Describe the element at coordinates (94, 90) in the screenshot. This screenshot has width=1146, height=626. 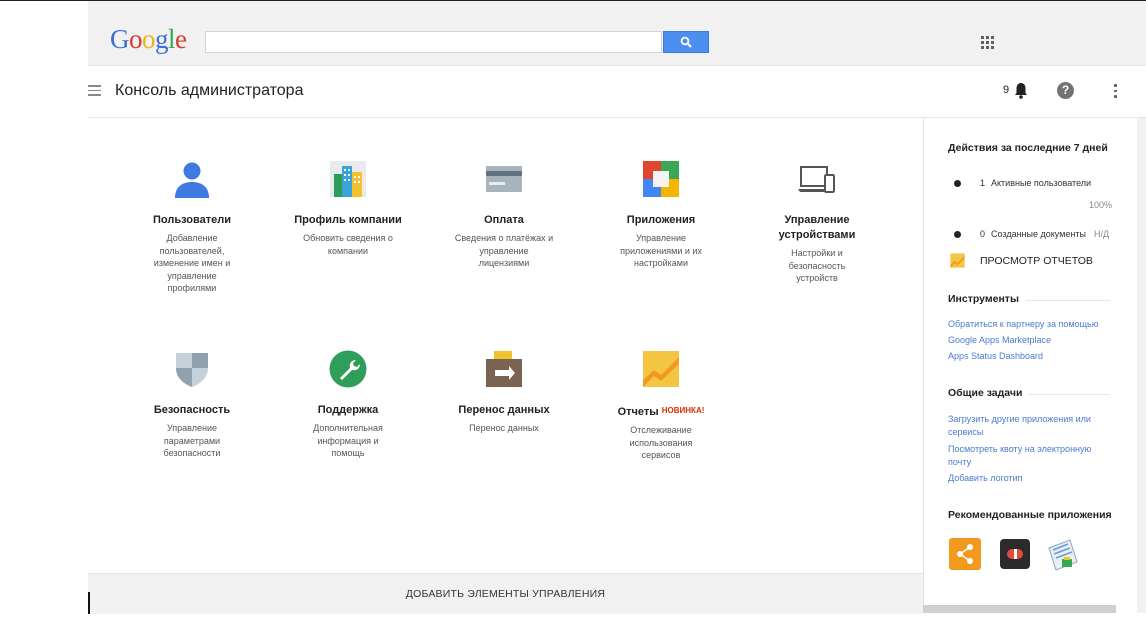
I see `hamburger-menu-icon` at that location.